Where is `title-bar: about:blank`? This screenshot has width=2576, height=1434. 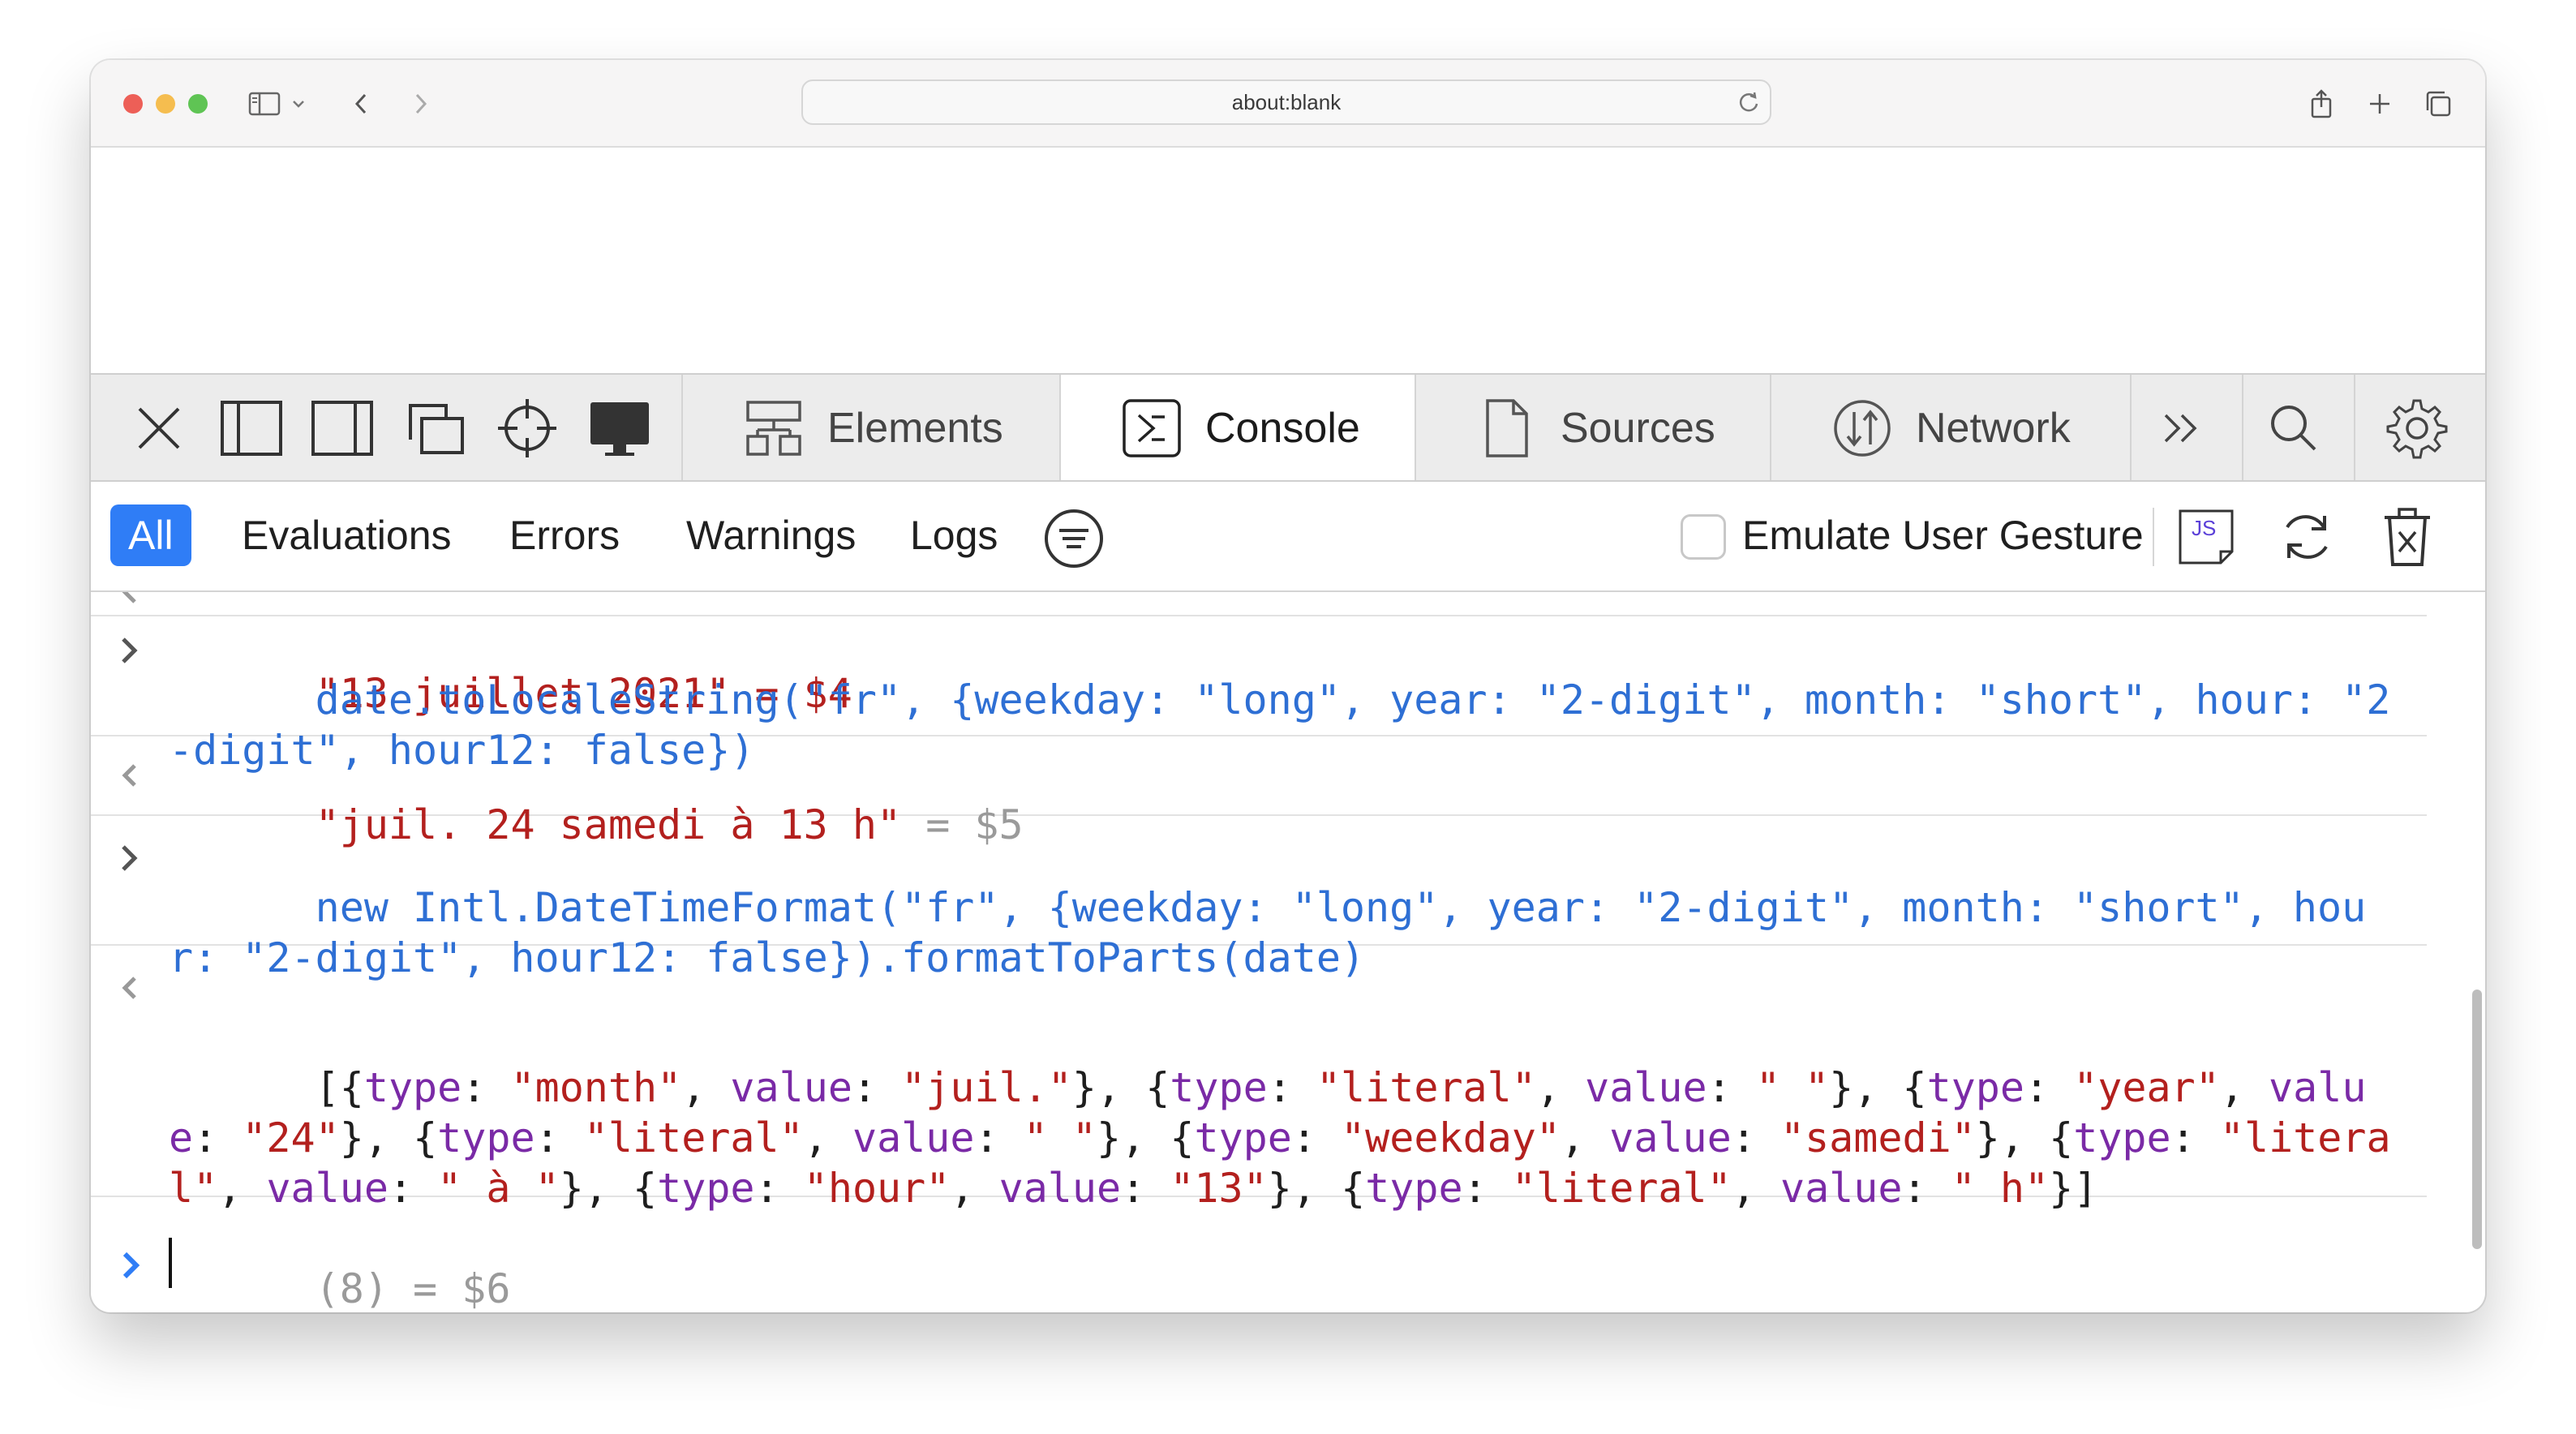
title-bar: about:blank is located at coordinates (1288, 104).